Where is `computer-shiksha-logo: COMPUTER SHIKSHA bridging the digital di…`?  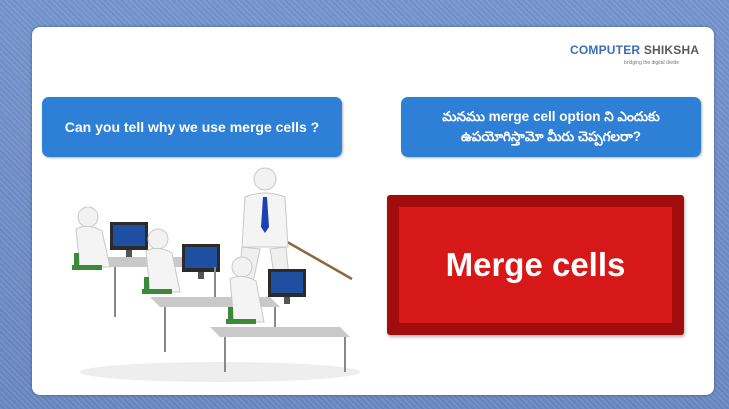
computer-shiksha-logo: COMPUTER SHIKSHA bridging the digital di… is located at coordinates (636, 58).